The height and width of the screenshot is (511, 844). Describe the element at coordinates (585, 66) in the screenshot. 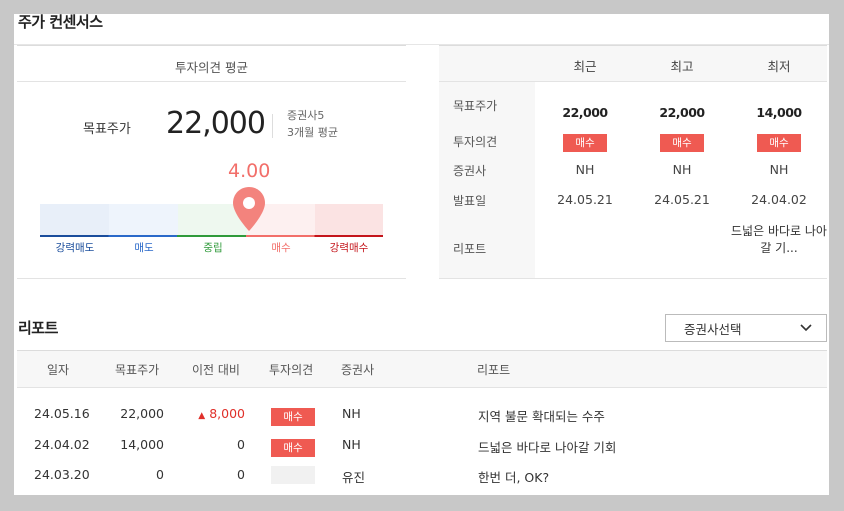

I see `col-recent: 최근` at that location.